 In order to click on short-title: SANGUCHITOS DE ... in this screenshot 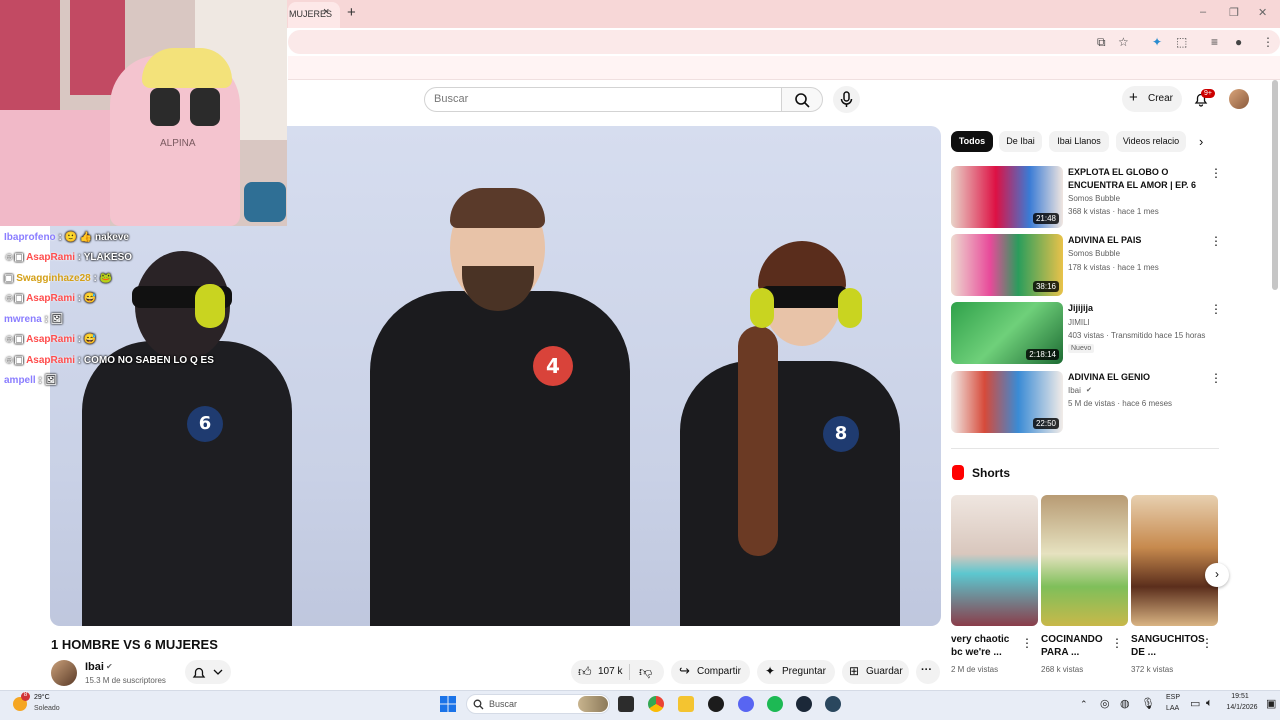, I will do `click(1168, 646)`.